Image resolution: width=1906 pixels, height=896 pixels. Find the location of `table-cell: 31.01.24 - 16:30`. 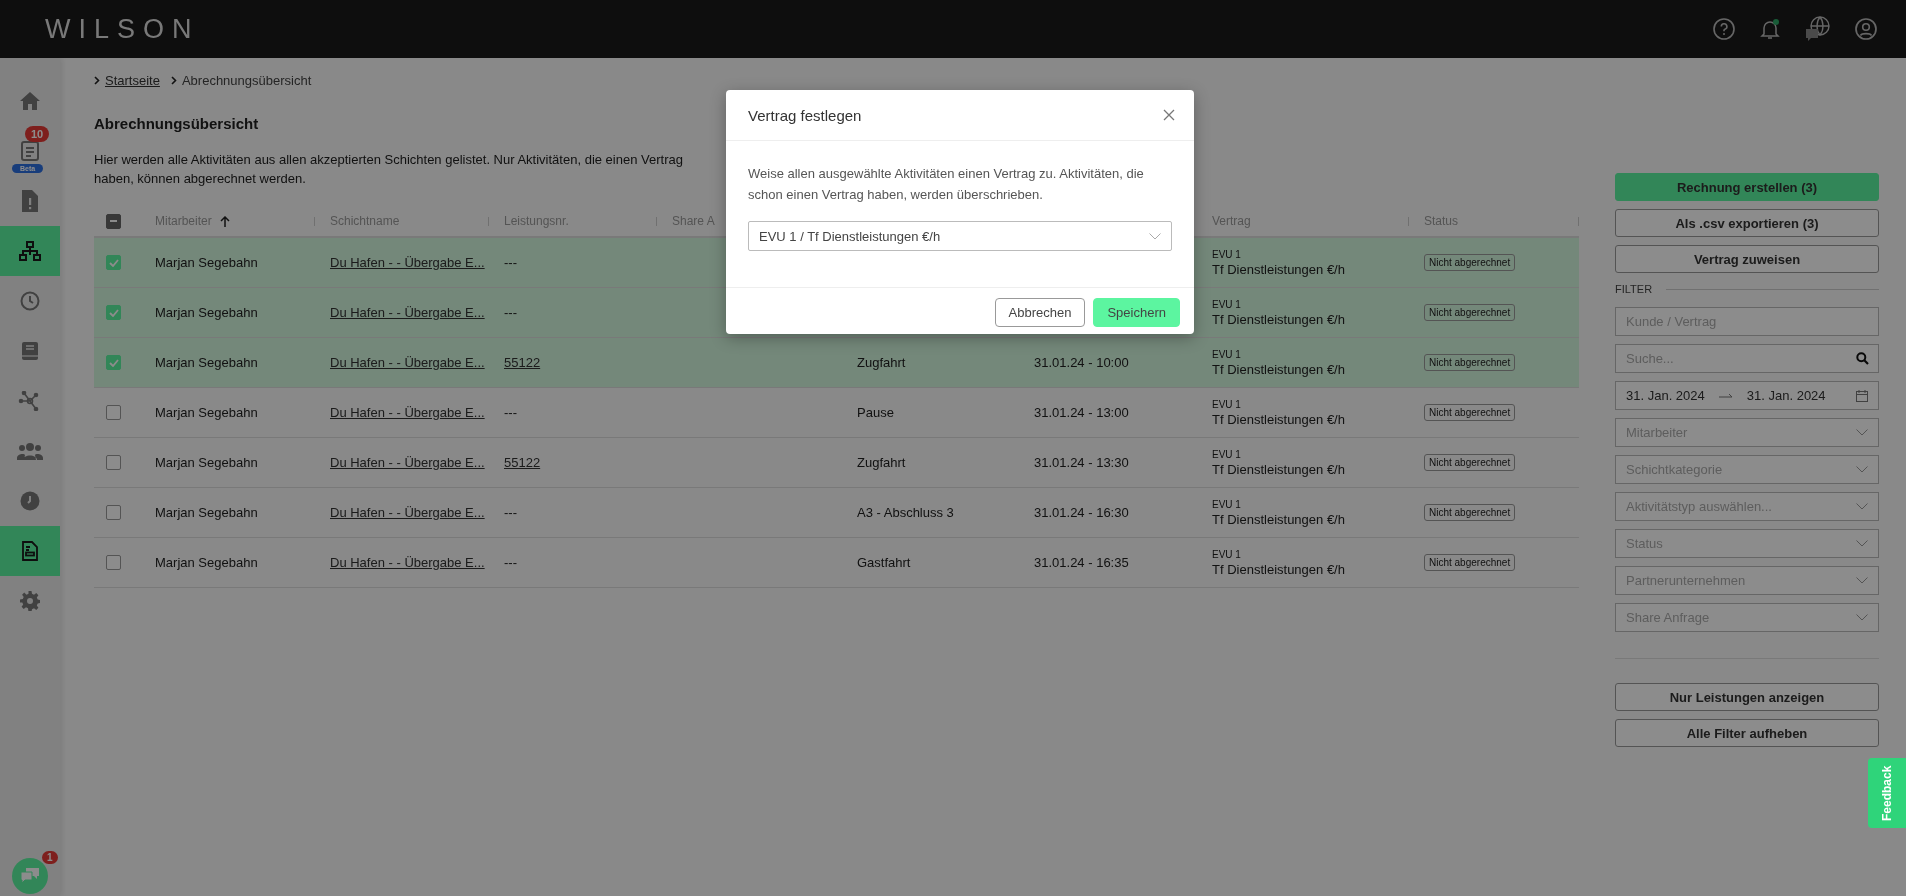

table-cell: 31.01.24 - 16:30 is located at coordinates (1081, 512).